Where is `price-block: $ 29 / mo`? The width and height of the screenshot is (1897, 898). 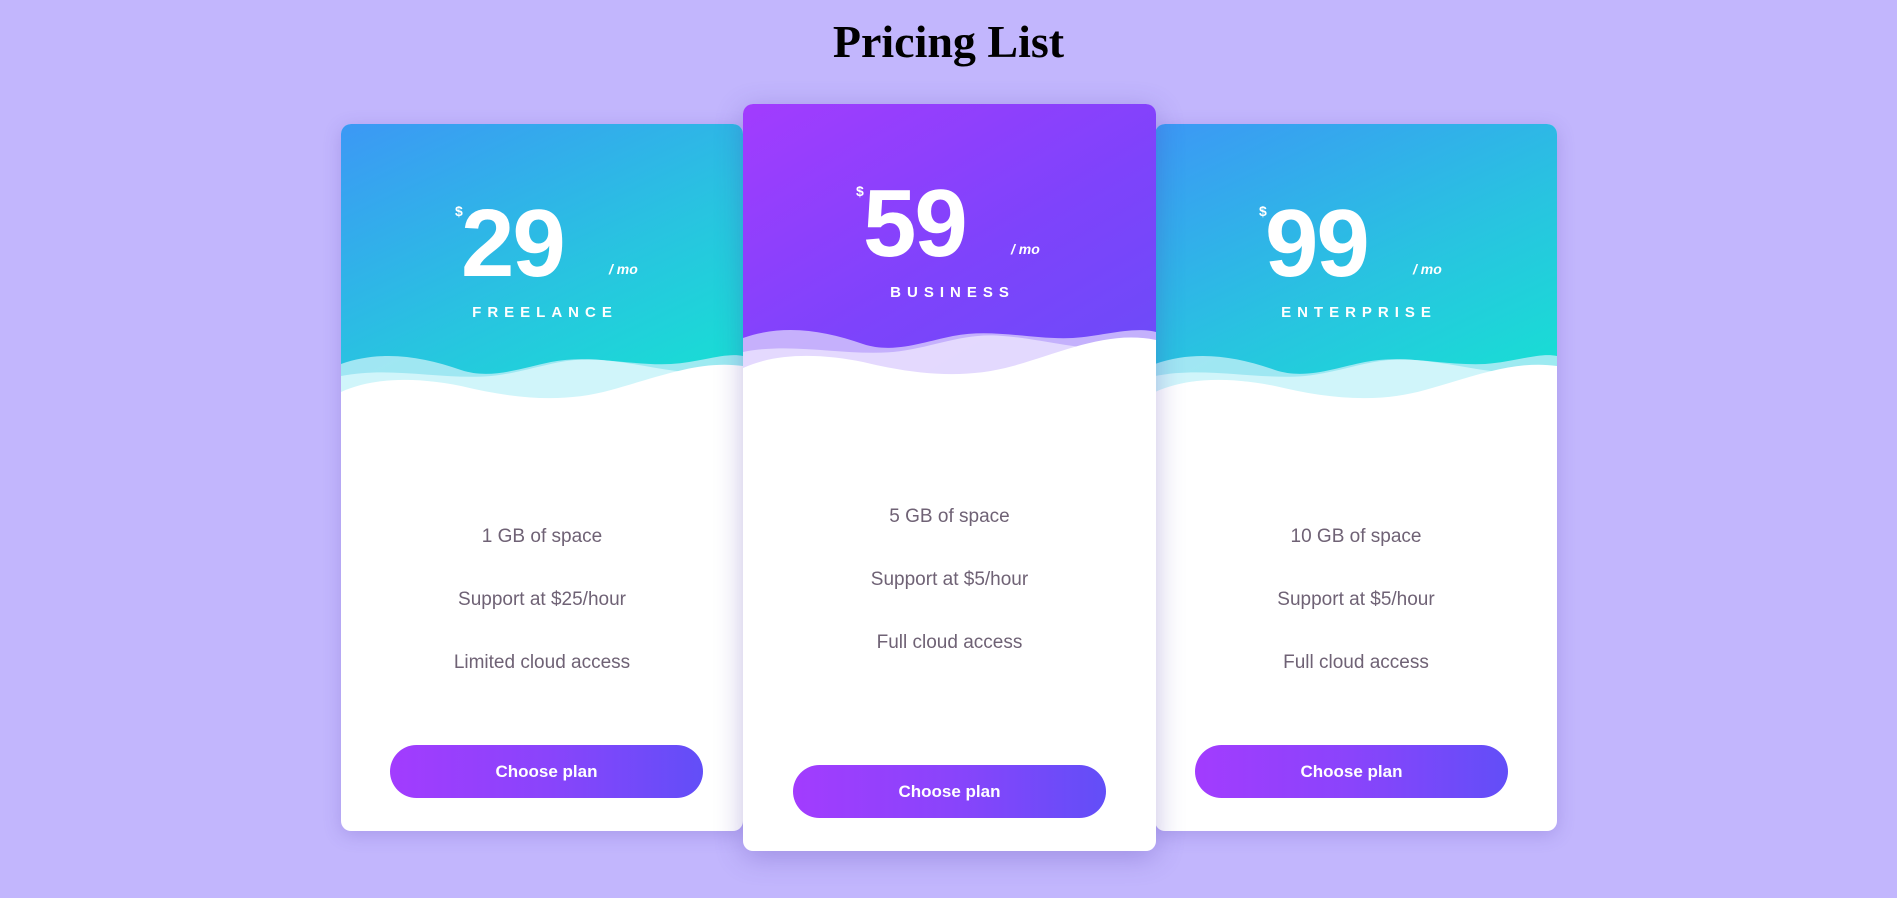
price-block: $ 29 / mo is located at coordinates (542, 251).